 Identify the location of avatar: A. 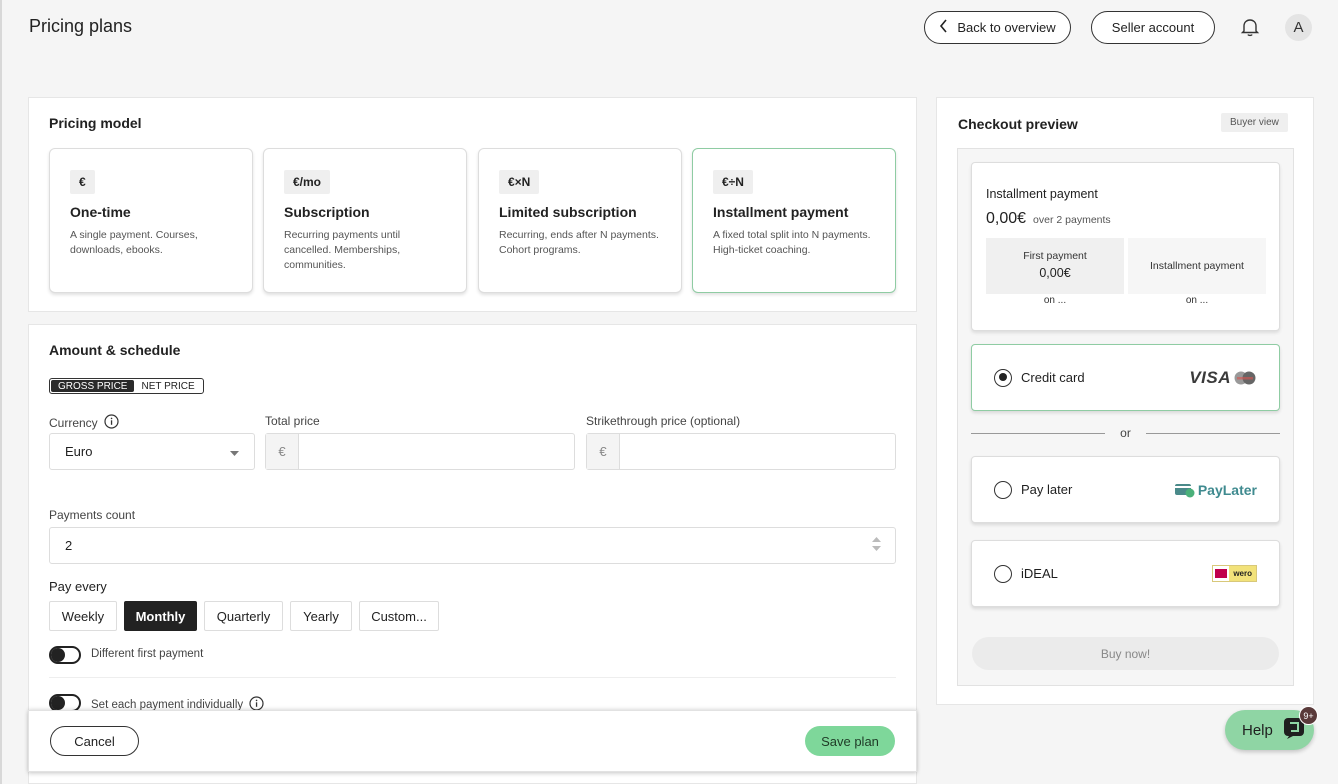
(1298, 27).